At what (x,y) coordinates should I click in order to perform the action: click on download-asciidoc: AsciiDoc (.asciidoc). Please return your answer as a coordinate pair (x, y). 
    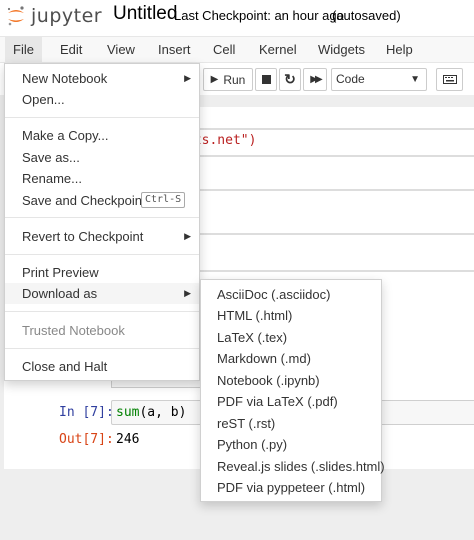
    Looking at the image, I should click on (291, 294).